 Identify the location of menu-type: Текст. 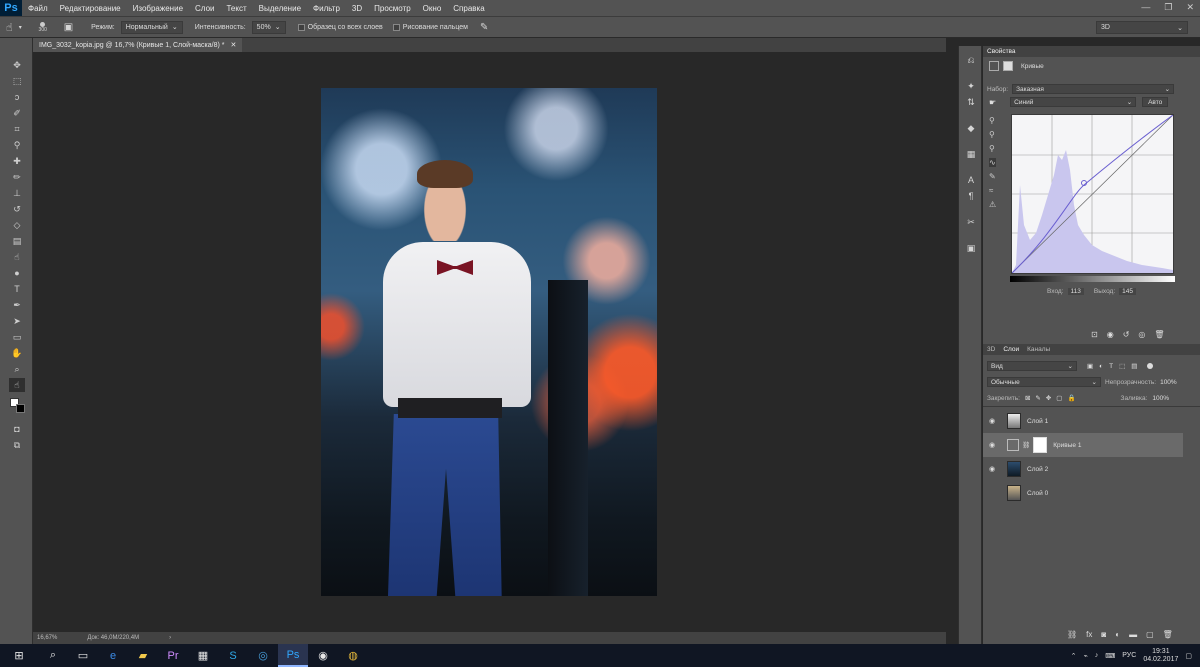
(236, 8).